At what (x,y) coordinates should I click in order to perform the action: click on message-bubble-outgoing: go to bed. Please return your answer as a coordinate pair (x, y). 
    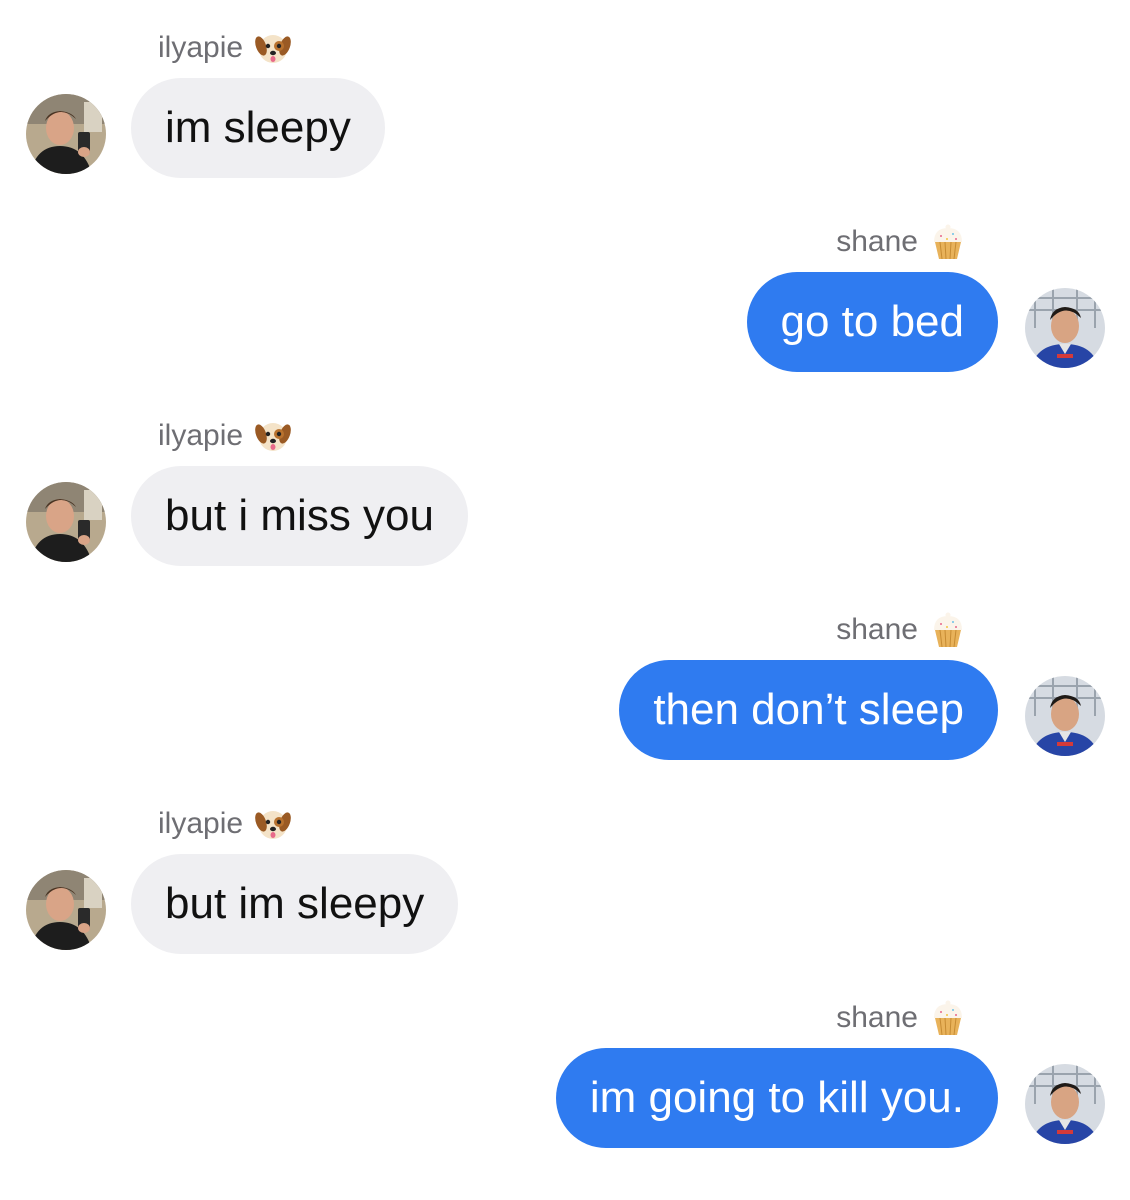
    Looking at the image, I should click on (872, 322).